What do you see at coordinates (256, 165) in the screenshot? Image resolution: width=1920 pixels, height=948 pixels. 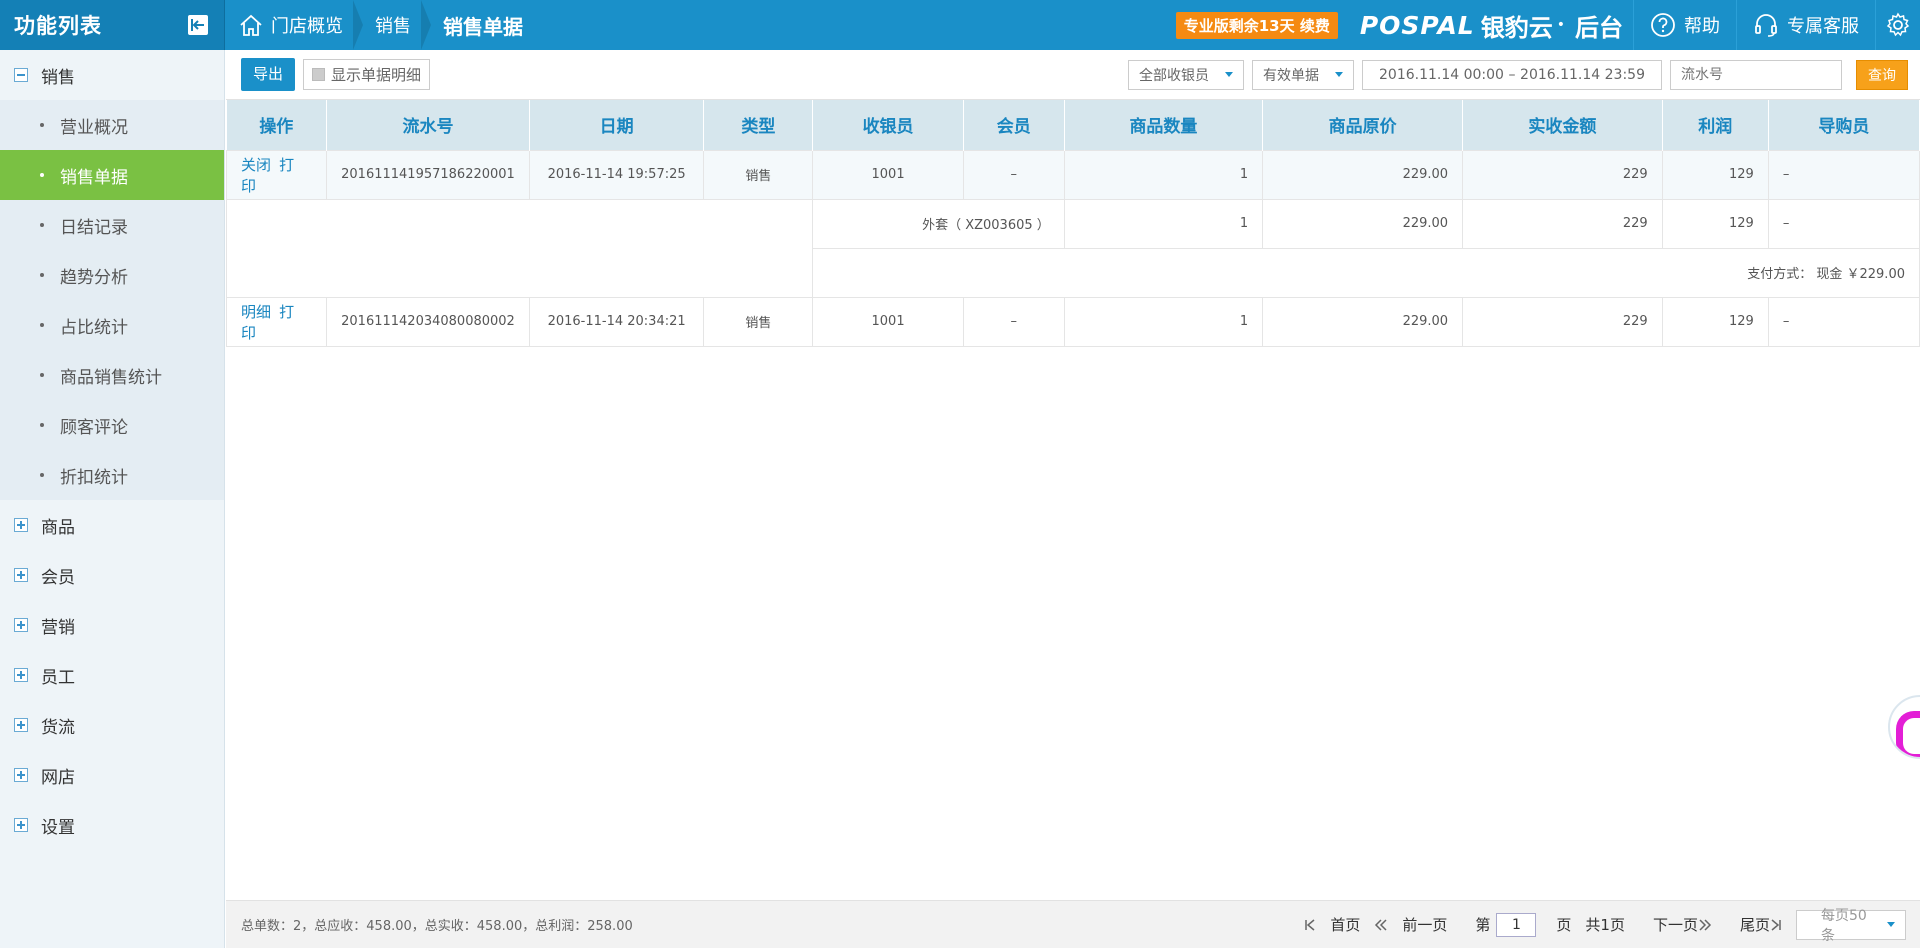 I see `close-detail-link: 关闭` at bounding box center [256, 165].